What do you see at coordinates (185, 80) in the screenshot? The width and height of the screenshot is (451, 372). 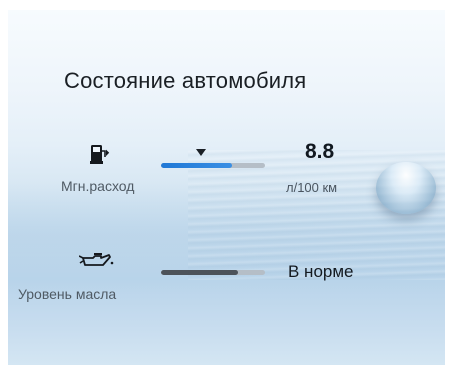 I see `page-title: Состояние автомобиля` at bounding box center [185, 80].